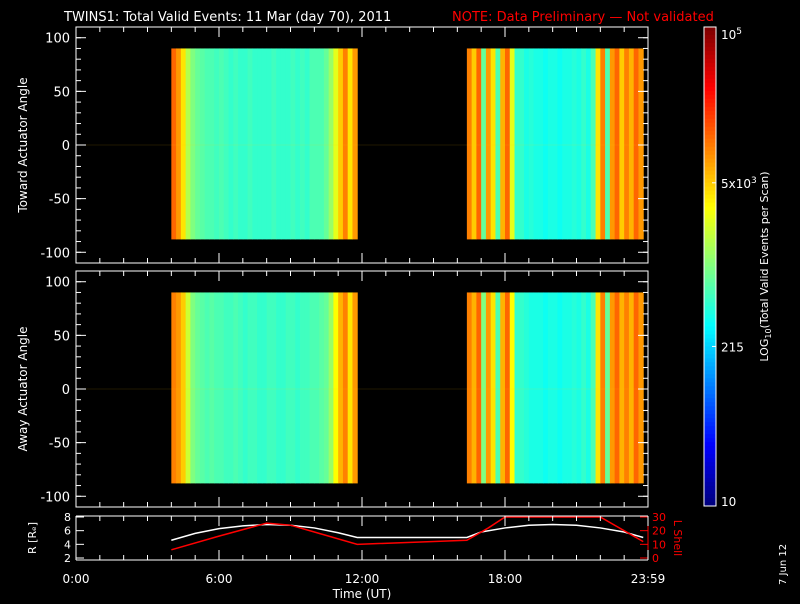 The width and height of the screenshot is (800, 604). Describe the element at coordinates (67, 531) in the screenshot. I see `r-tick-label: 6` at that location.